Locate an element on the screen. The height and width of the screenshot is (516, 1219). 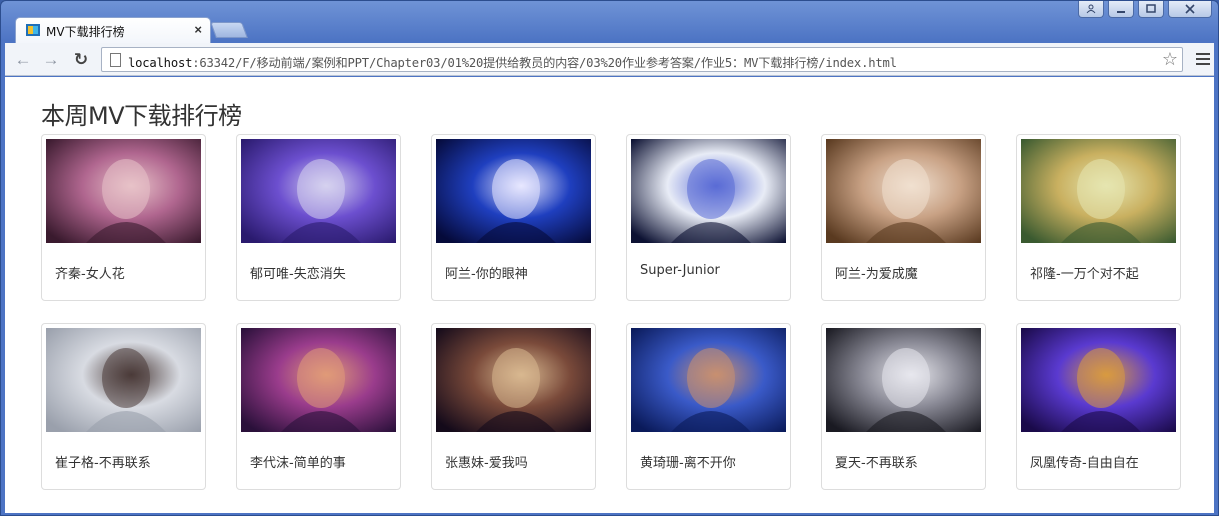
back-button: ← is located at coordinates (23, 60).